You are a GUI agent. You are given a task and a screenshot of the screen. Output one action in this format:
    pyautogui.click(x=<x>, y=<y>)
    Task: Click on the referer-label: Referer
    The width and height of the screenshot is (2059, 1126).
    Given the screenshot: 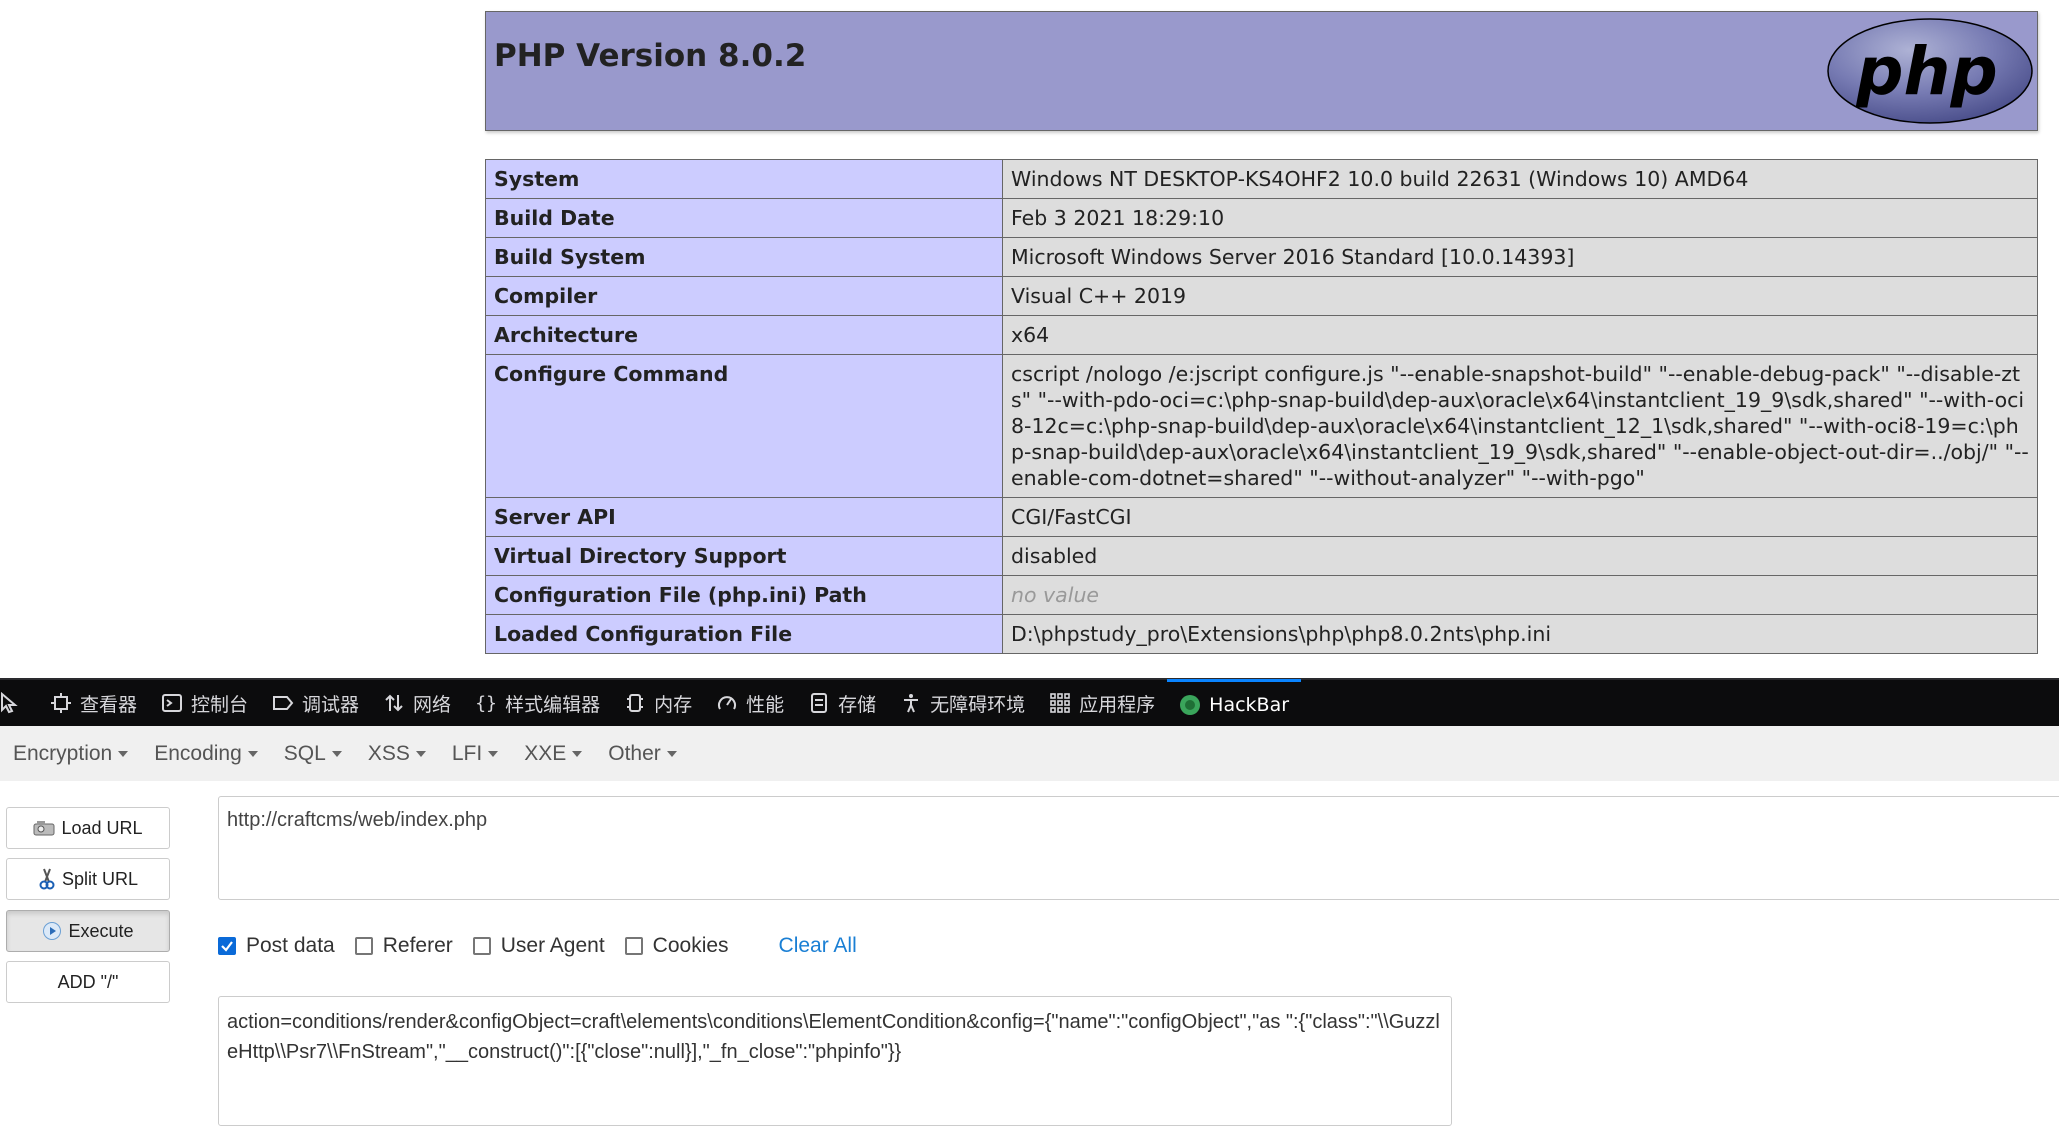 What is the action you would take?
    pyautogui.click(x=417, y=945)
    